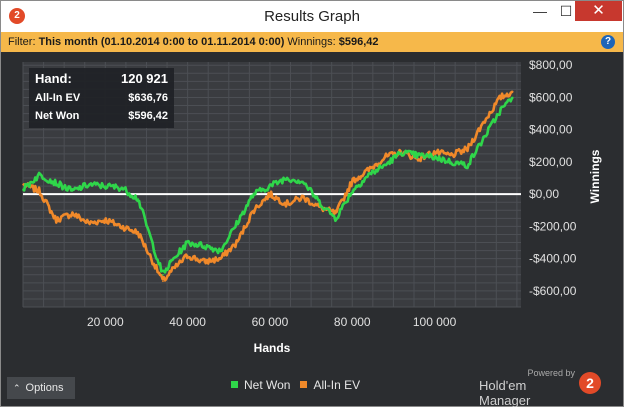 This screenshot has height=407, width=624. I want to click on y-tick-label: $0,00, so click(544, 194).